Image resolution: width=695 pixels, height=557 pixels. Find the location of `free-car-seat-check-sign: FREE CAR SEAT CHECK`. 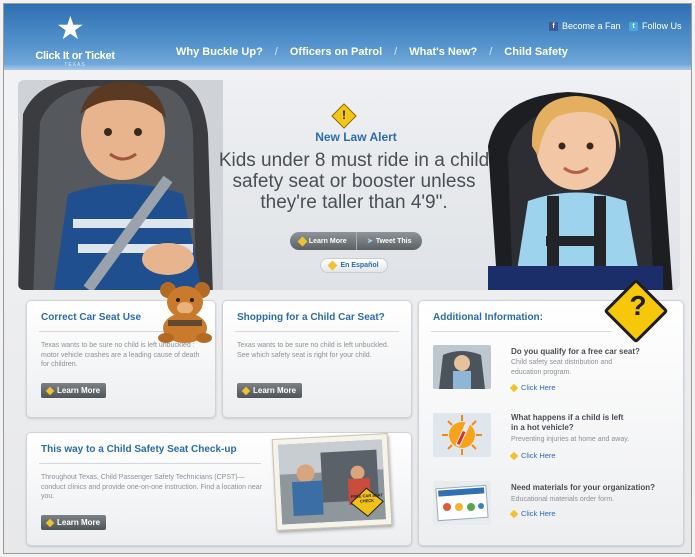

free-car-seat-check-sign: FREE CAR SEAT CHECK is located at coordinates (366, 498).